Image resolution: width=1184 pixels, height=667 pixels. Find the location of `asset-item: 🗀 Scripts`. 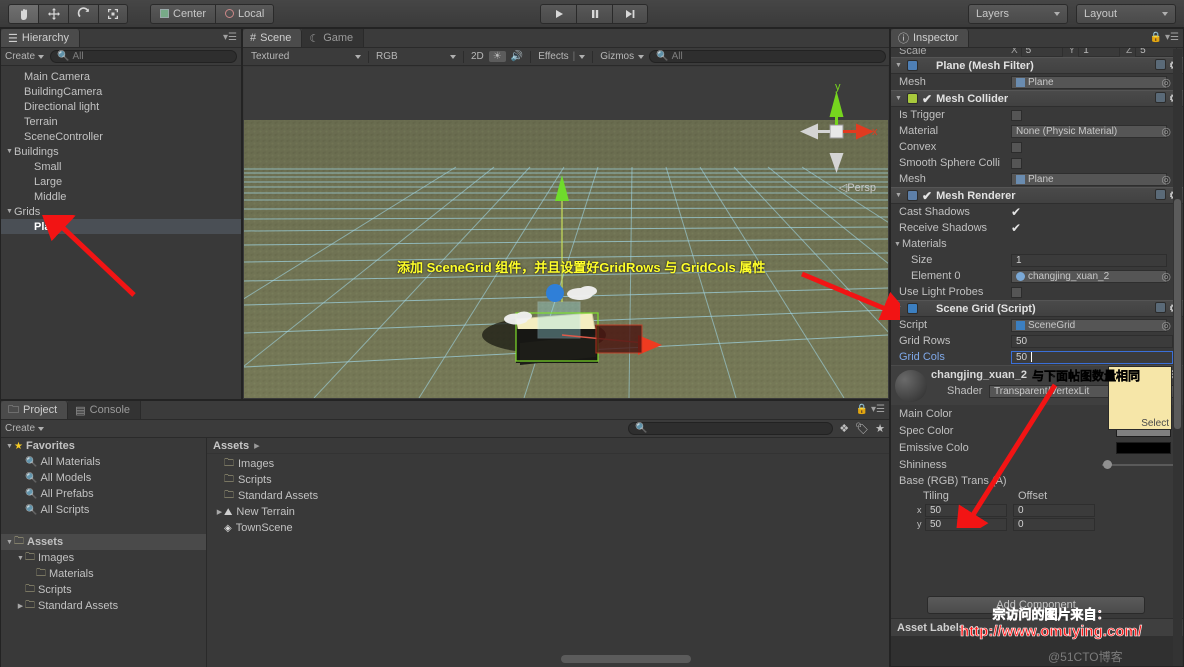

asset-item: 🗀 Scripts is located at coordinates (548, 480).